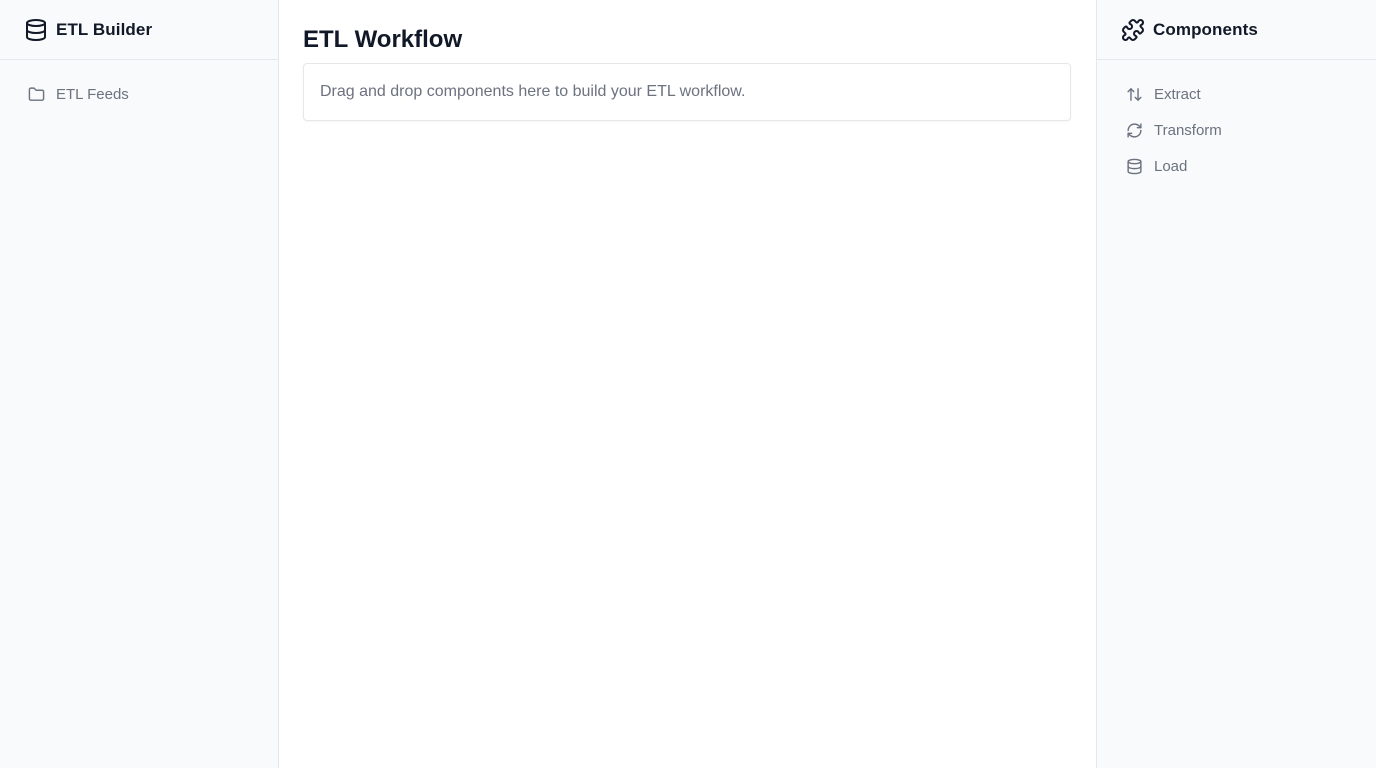 This screenshot has width=1376, height=768. What do you see at coordinates (1236, 130) in the screenshot?
I see `component-transform: Transform` at bounding box center [1236, 130].